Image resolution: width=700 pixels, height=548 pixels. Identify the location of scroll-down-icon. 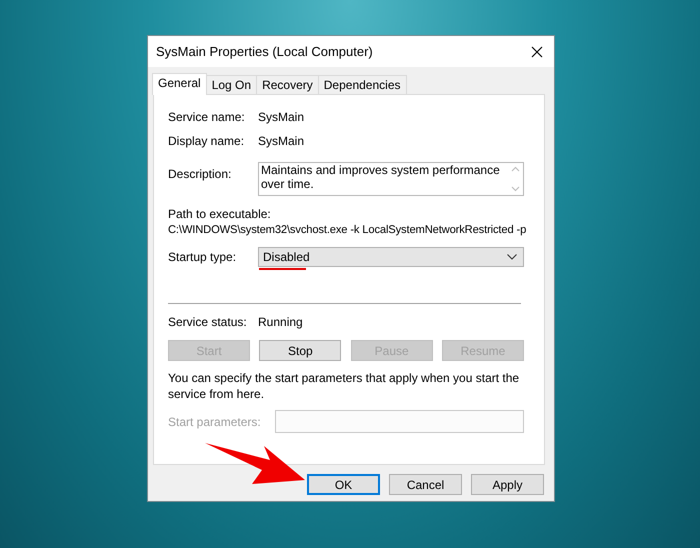
(515, 189).